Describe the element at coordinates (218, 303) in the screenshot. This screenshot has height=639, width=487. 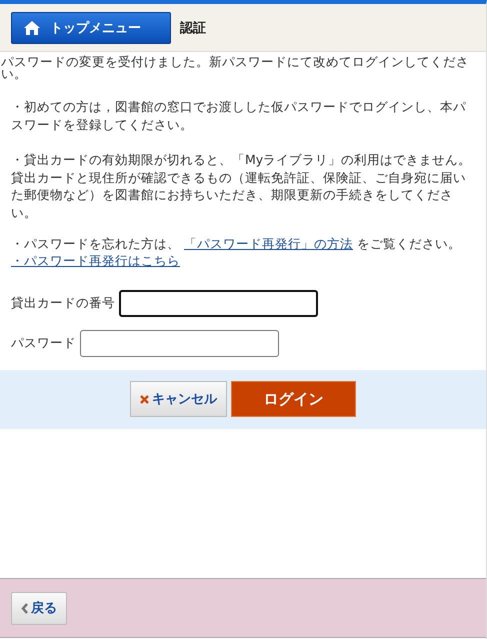
I see `card-number-field` at that location.